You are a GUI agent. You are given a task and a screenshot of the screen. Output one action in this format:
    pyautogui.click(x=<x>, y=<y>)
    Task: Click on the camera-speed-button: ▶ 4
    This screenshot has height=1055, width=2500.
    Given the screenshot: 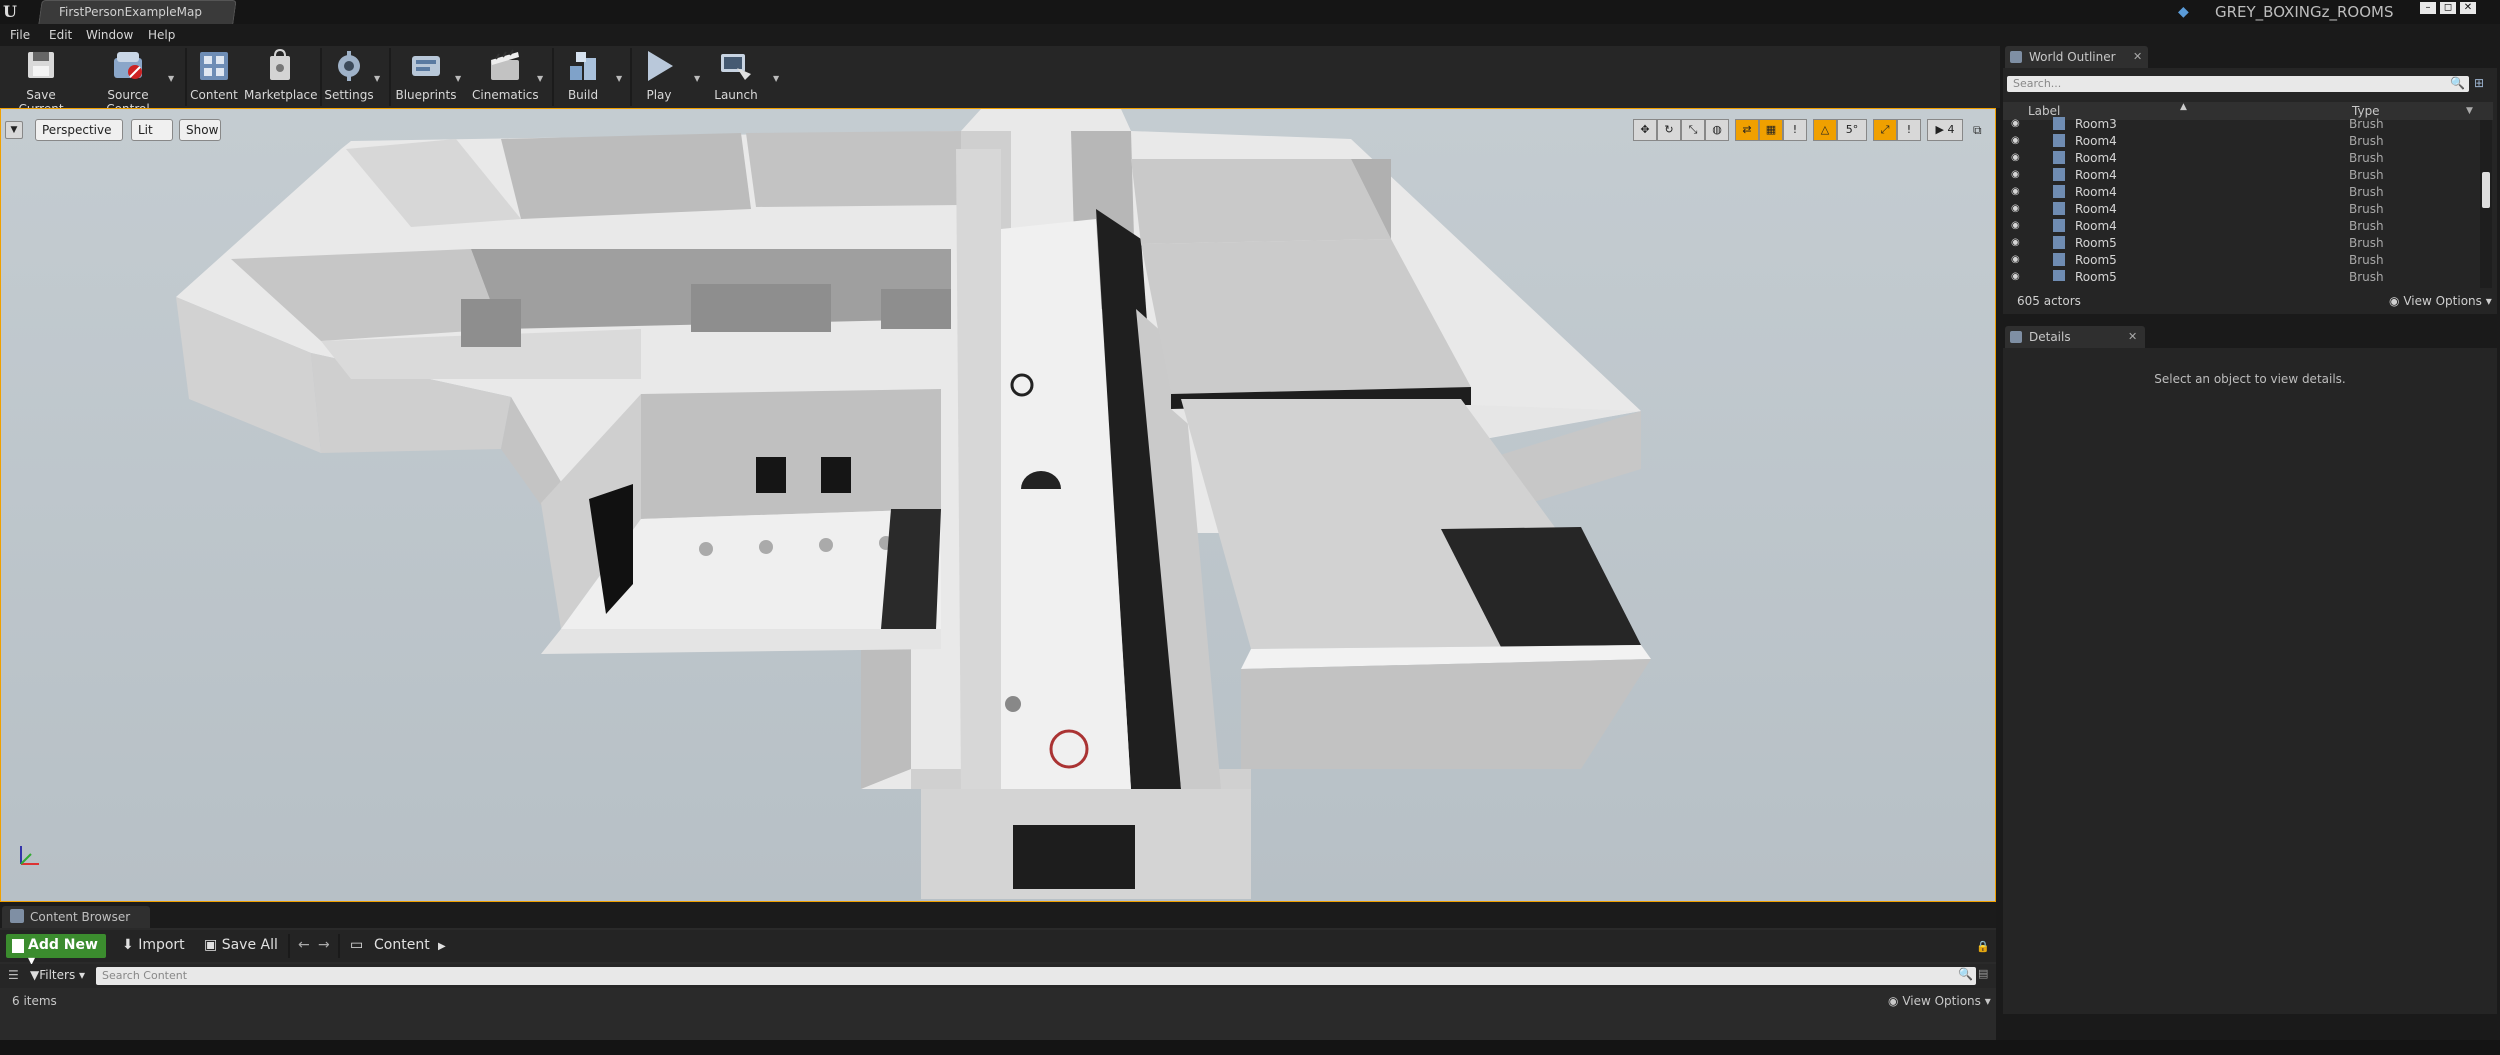 What is the action you would take?
    pyautogui.click(x=1945, y=130)
    